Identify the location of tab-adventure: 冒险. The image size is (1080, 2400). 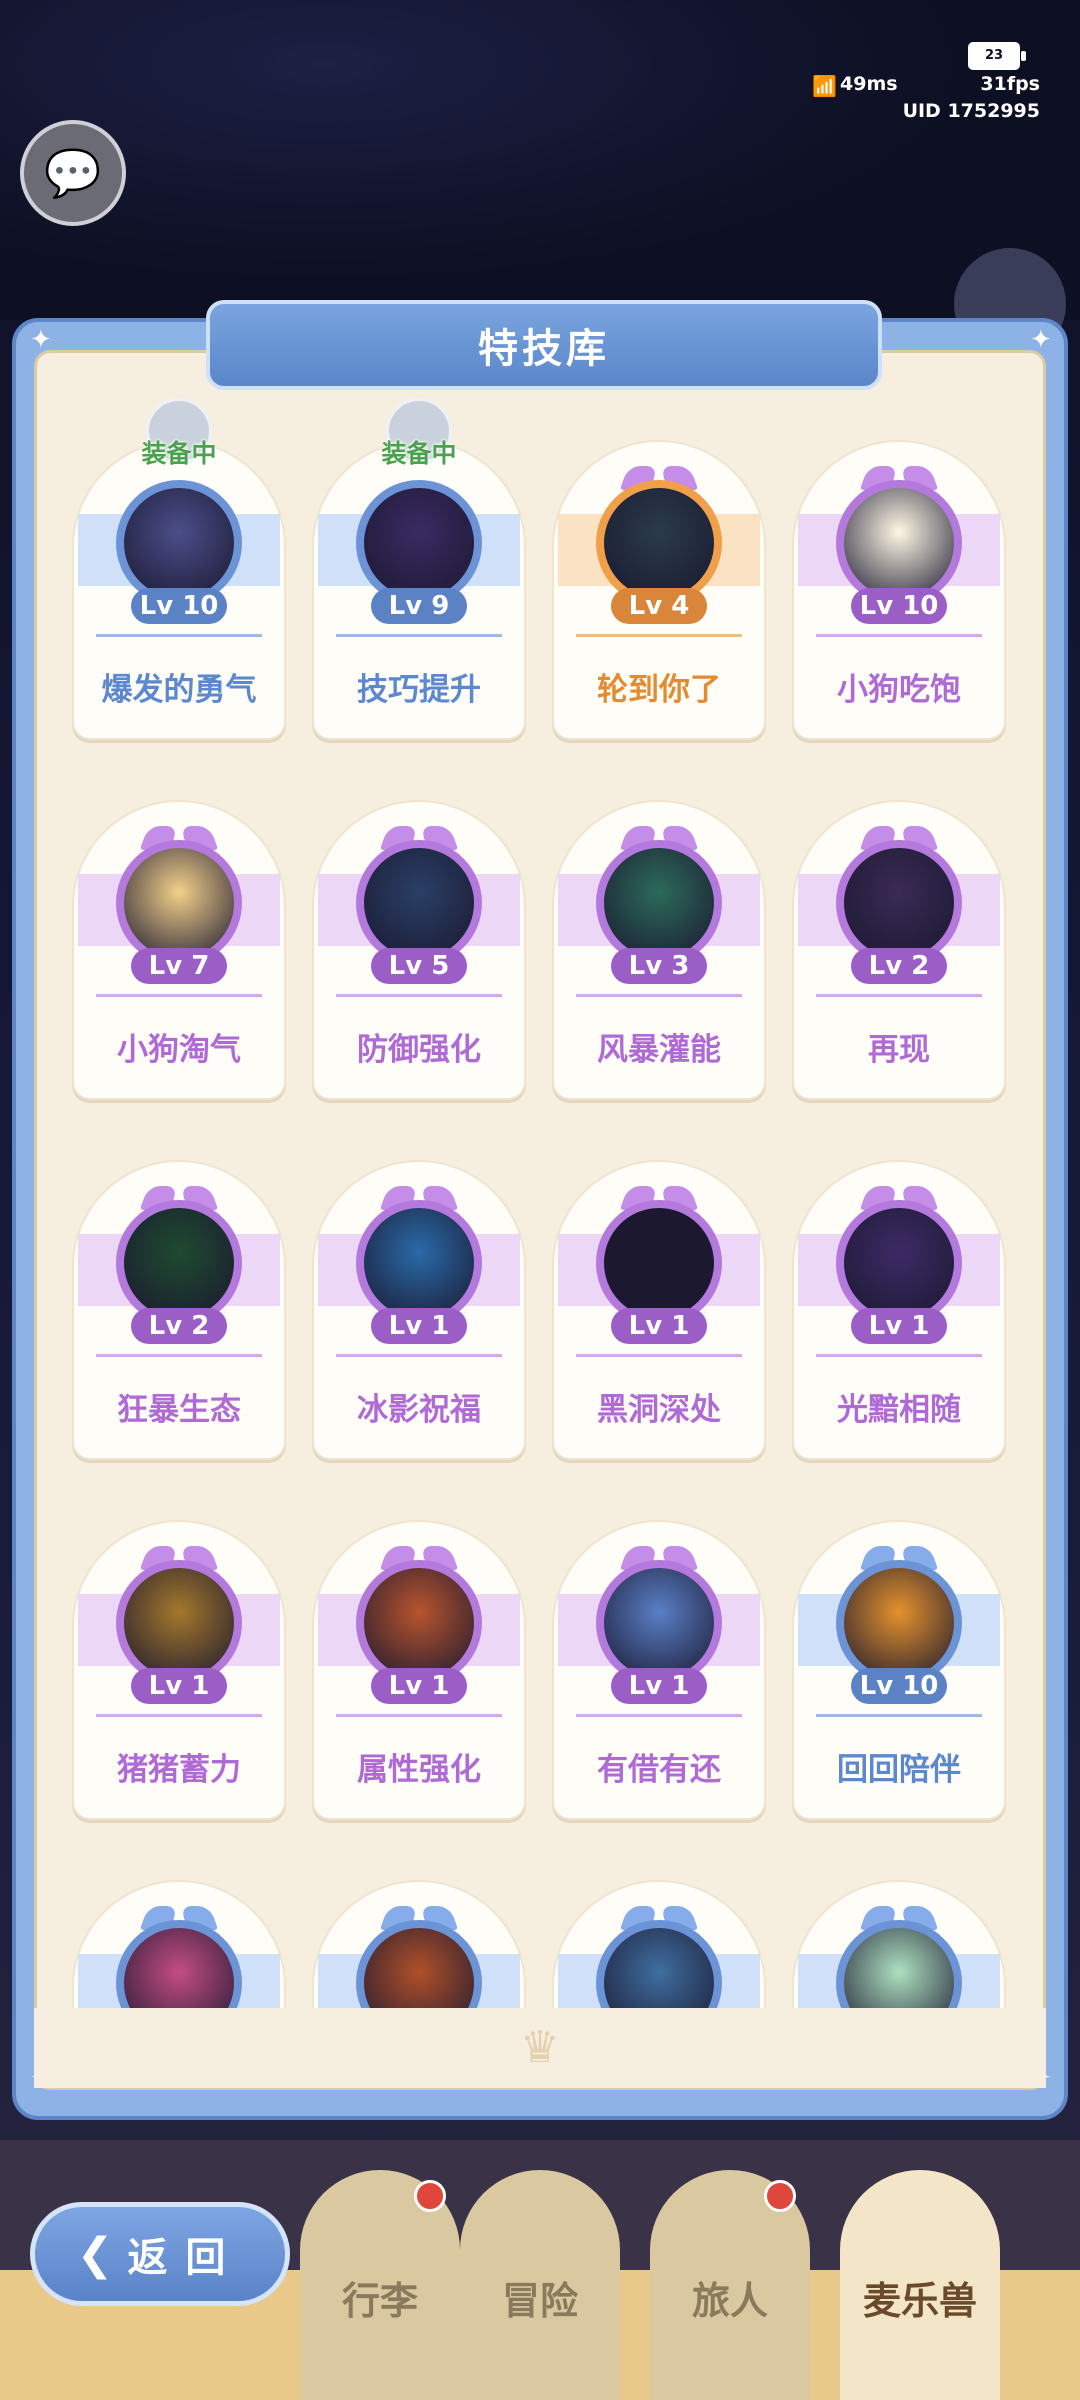
(540, 2285).